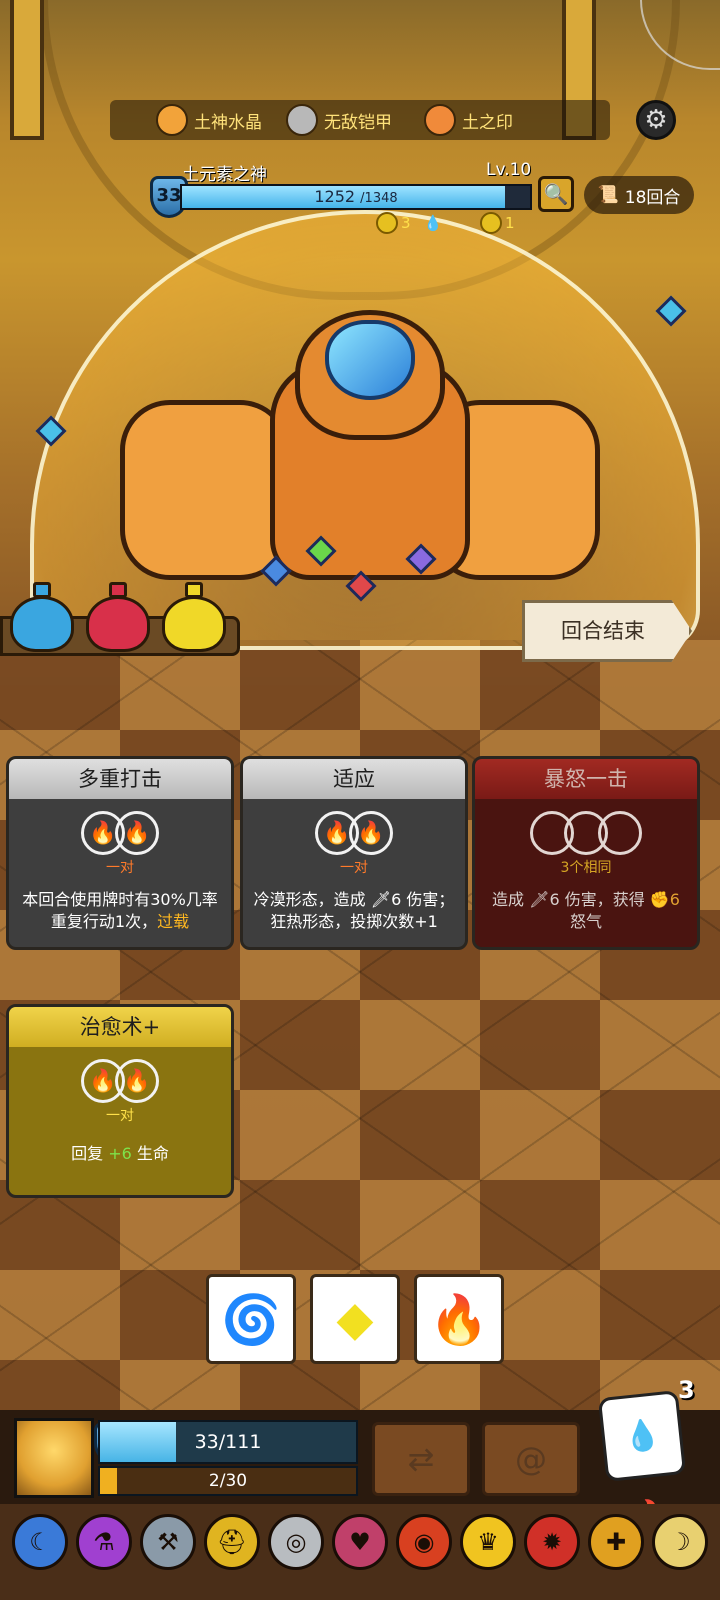 The width and height of the screenshot is (720, 1600). What do you see at coordinates (616, 1542) in the screenshot?
I see `golden-cross-icon: ✚` at bounding box center [616, 1542].